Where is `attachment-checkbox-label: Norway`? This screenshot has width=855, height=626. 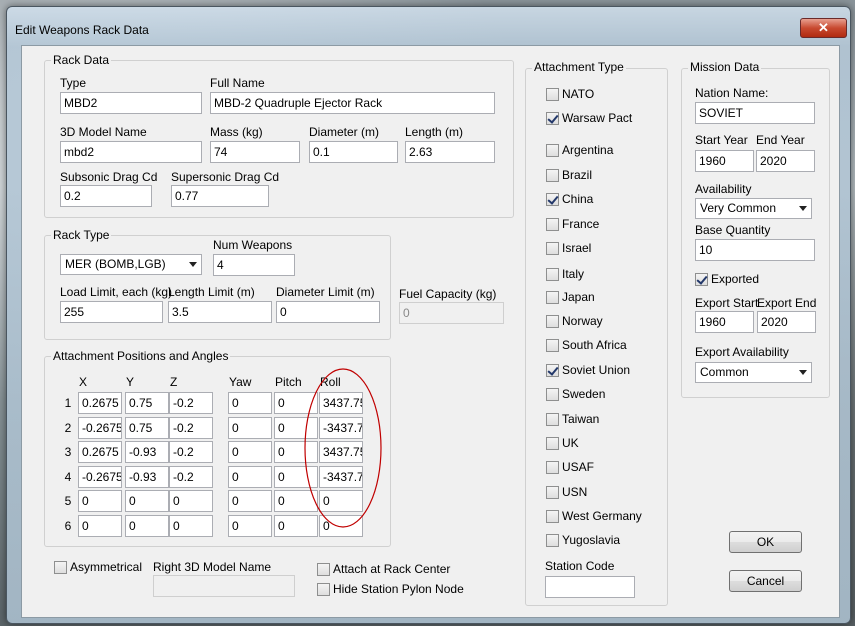
attachment-checkbox-label: Norway is located at coordinates (582, 321).